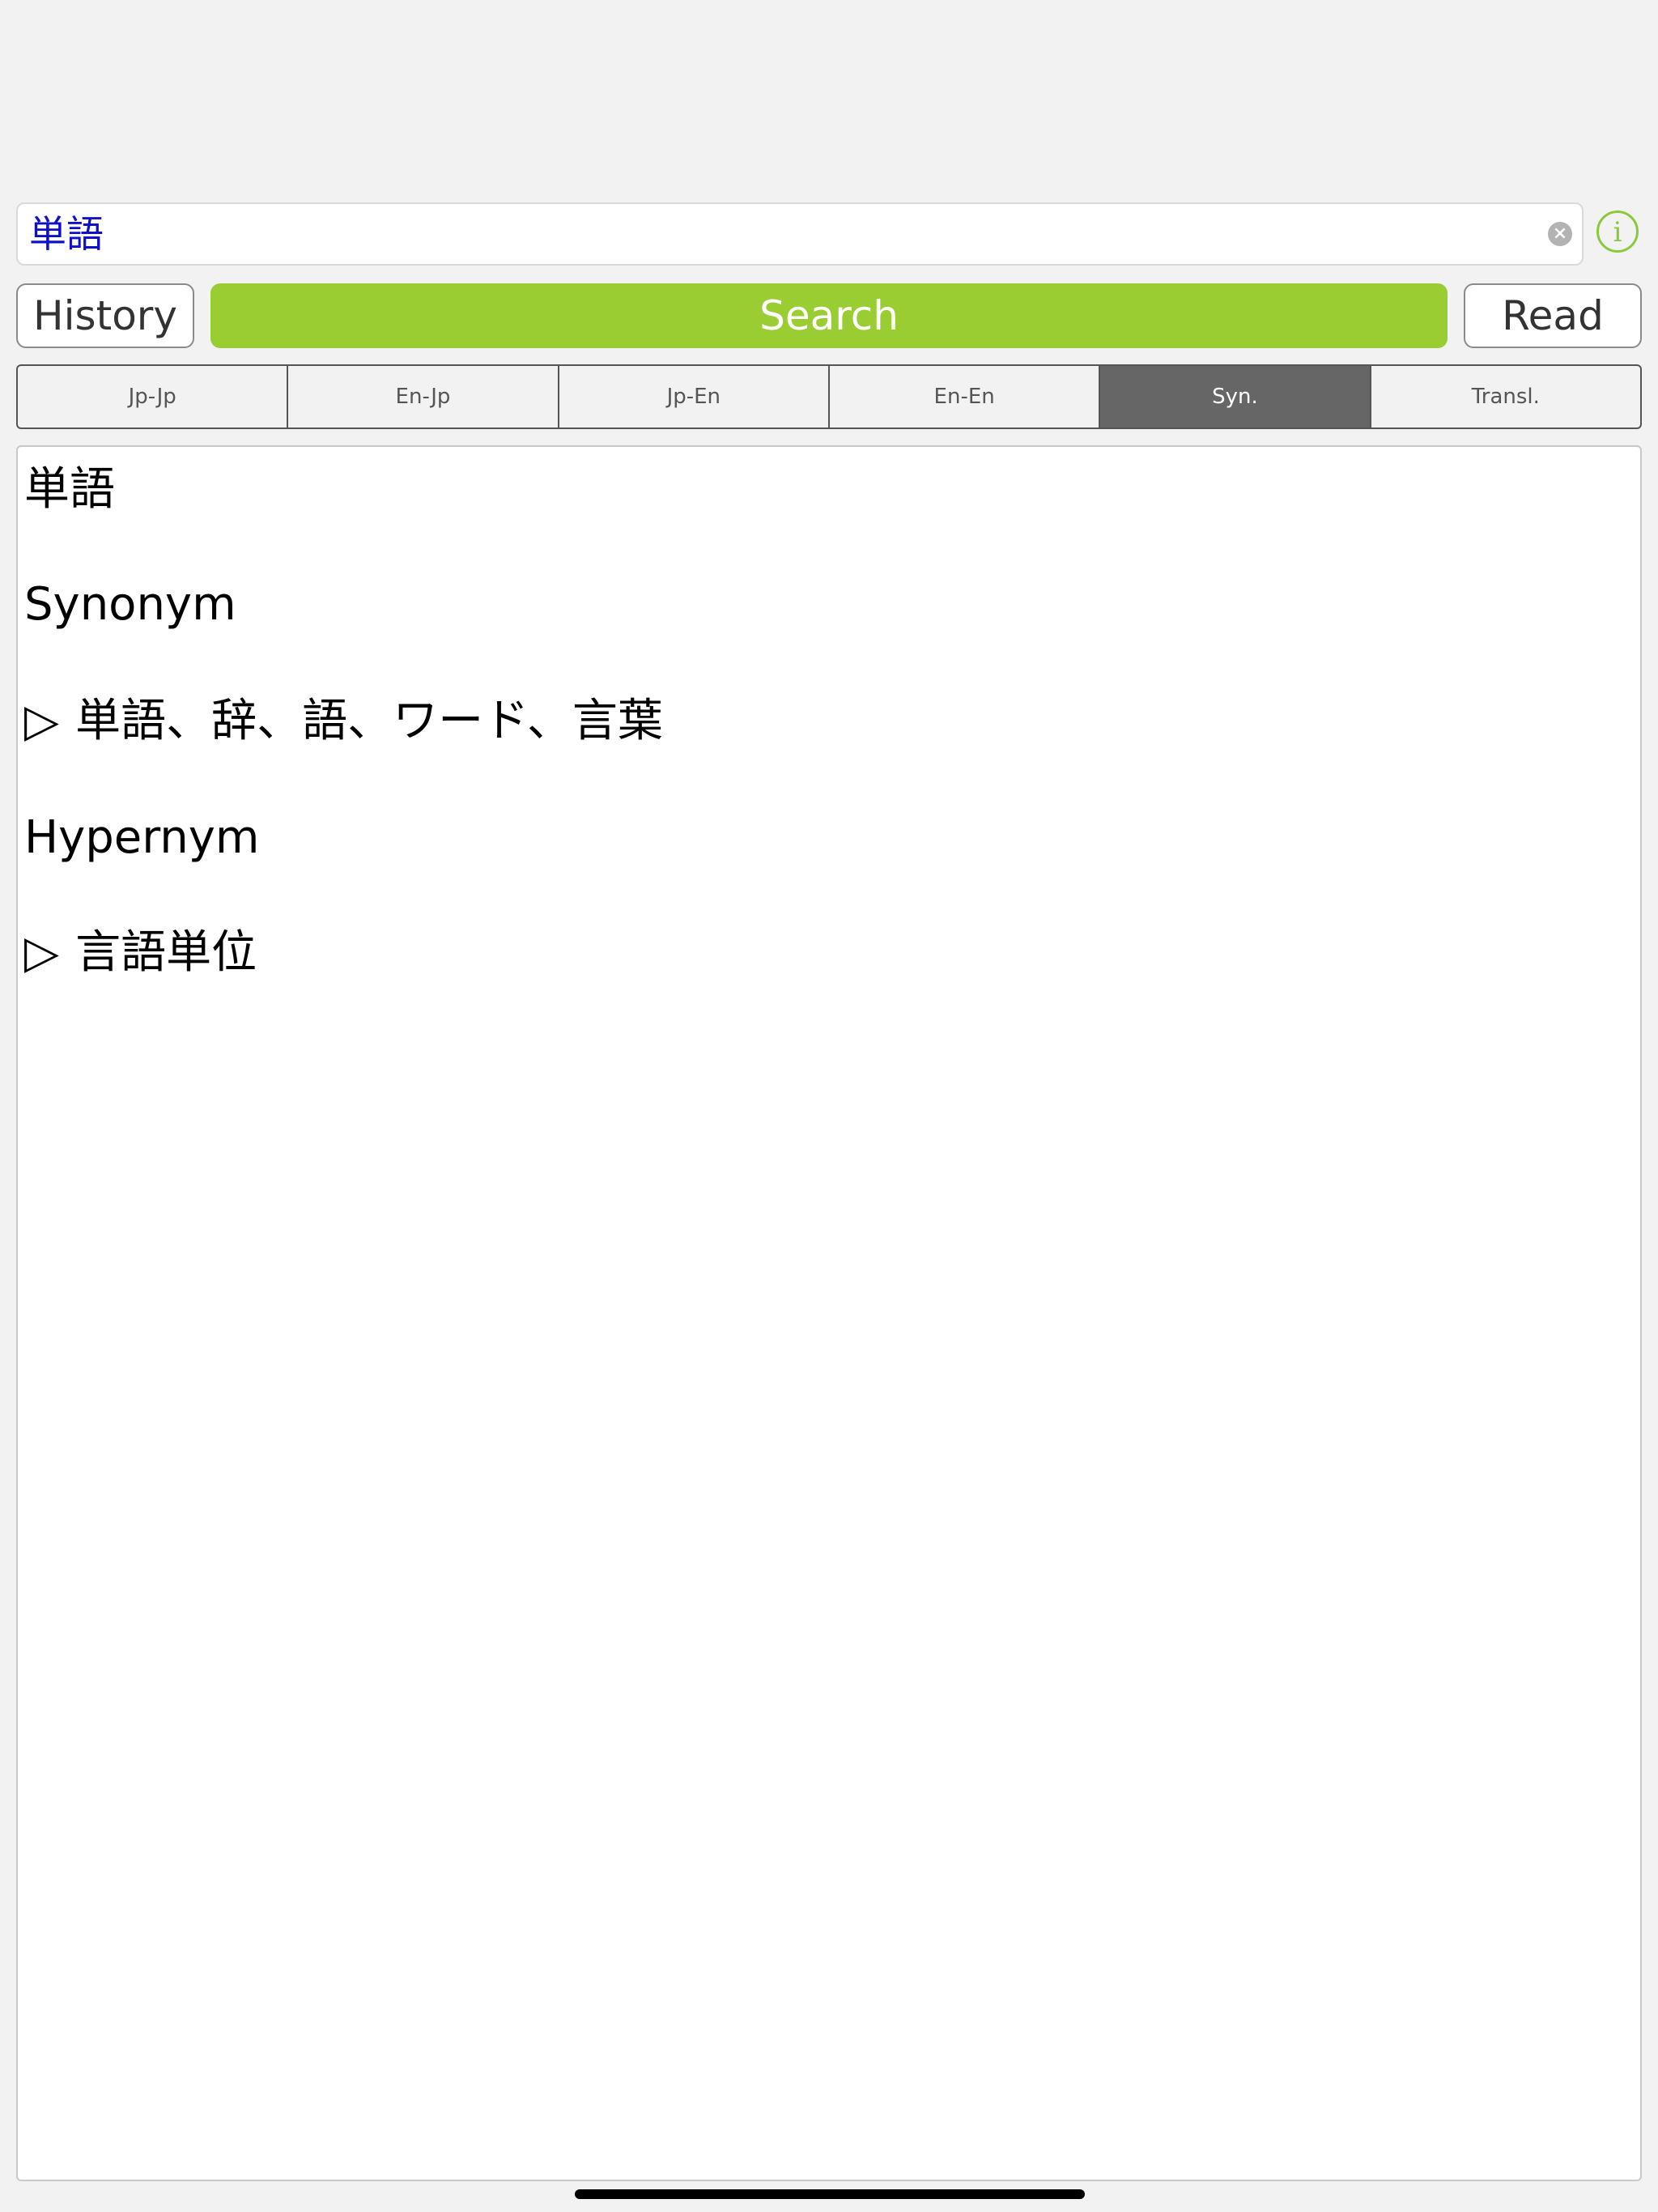 The width and height of the screenshot is (1658, 2212). I want to click on tab-translate: Transl., so click(1505, 397).